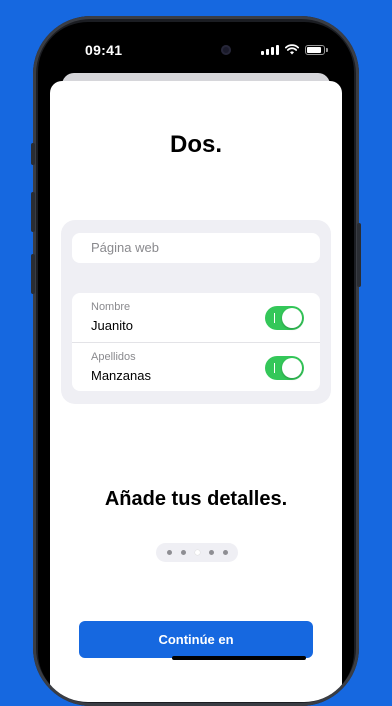  I want to click on camera-icon, so click(226, 50).